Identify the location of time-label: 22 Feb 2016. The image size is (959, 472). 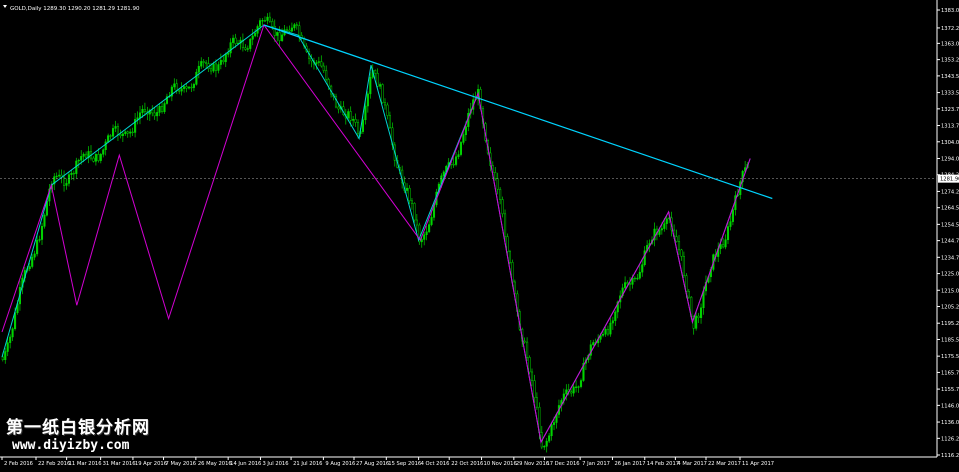
(54, 464).